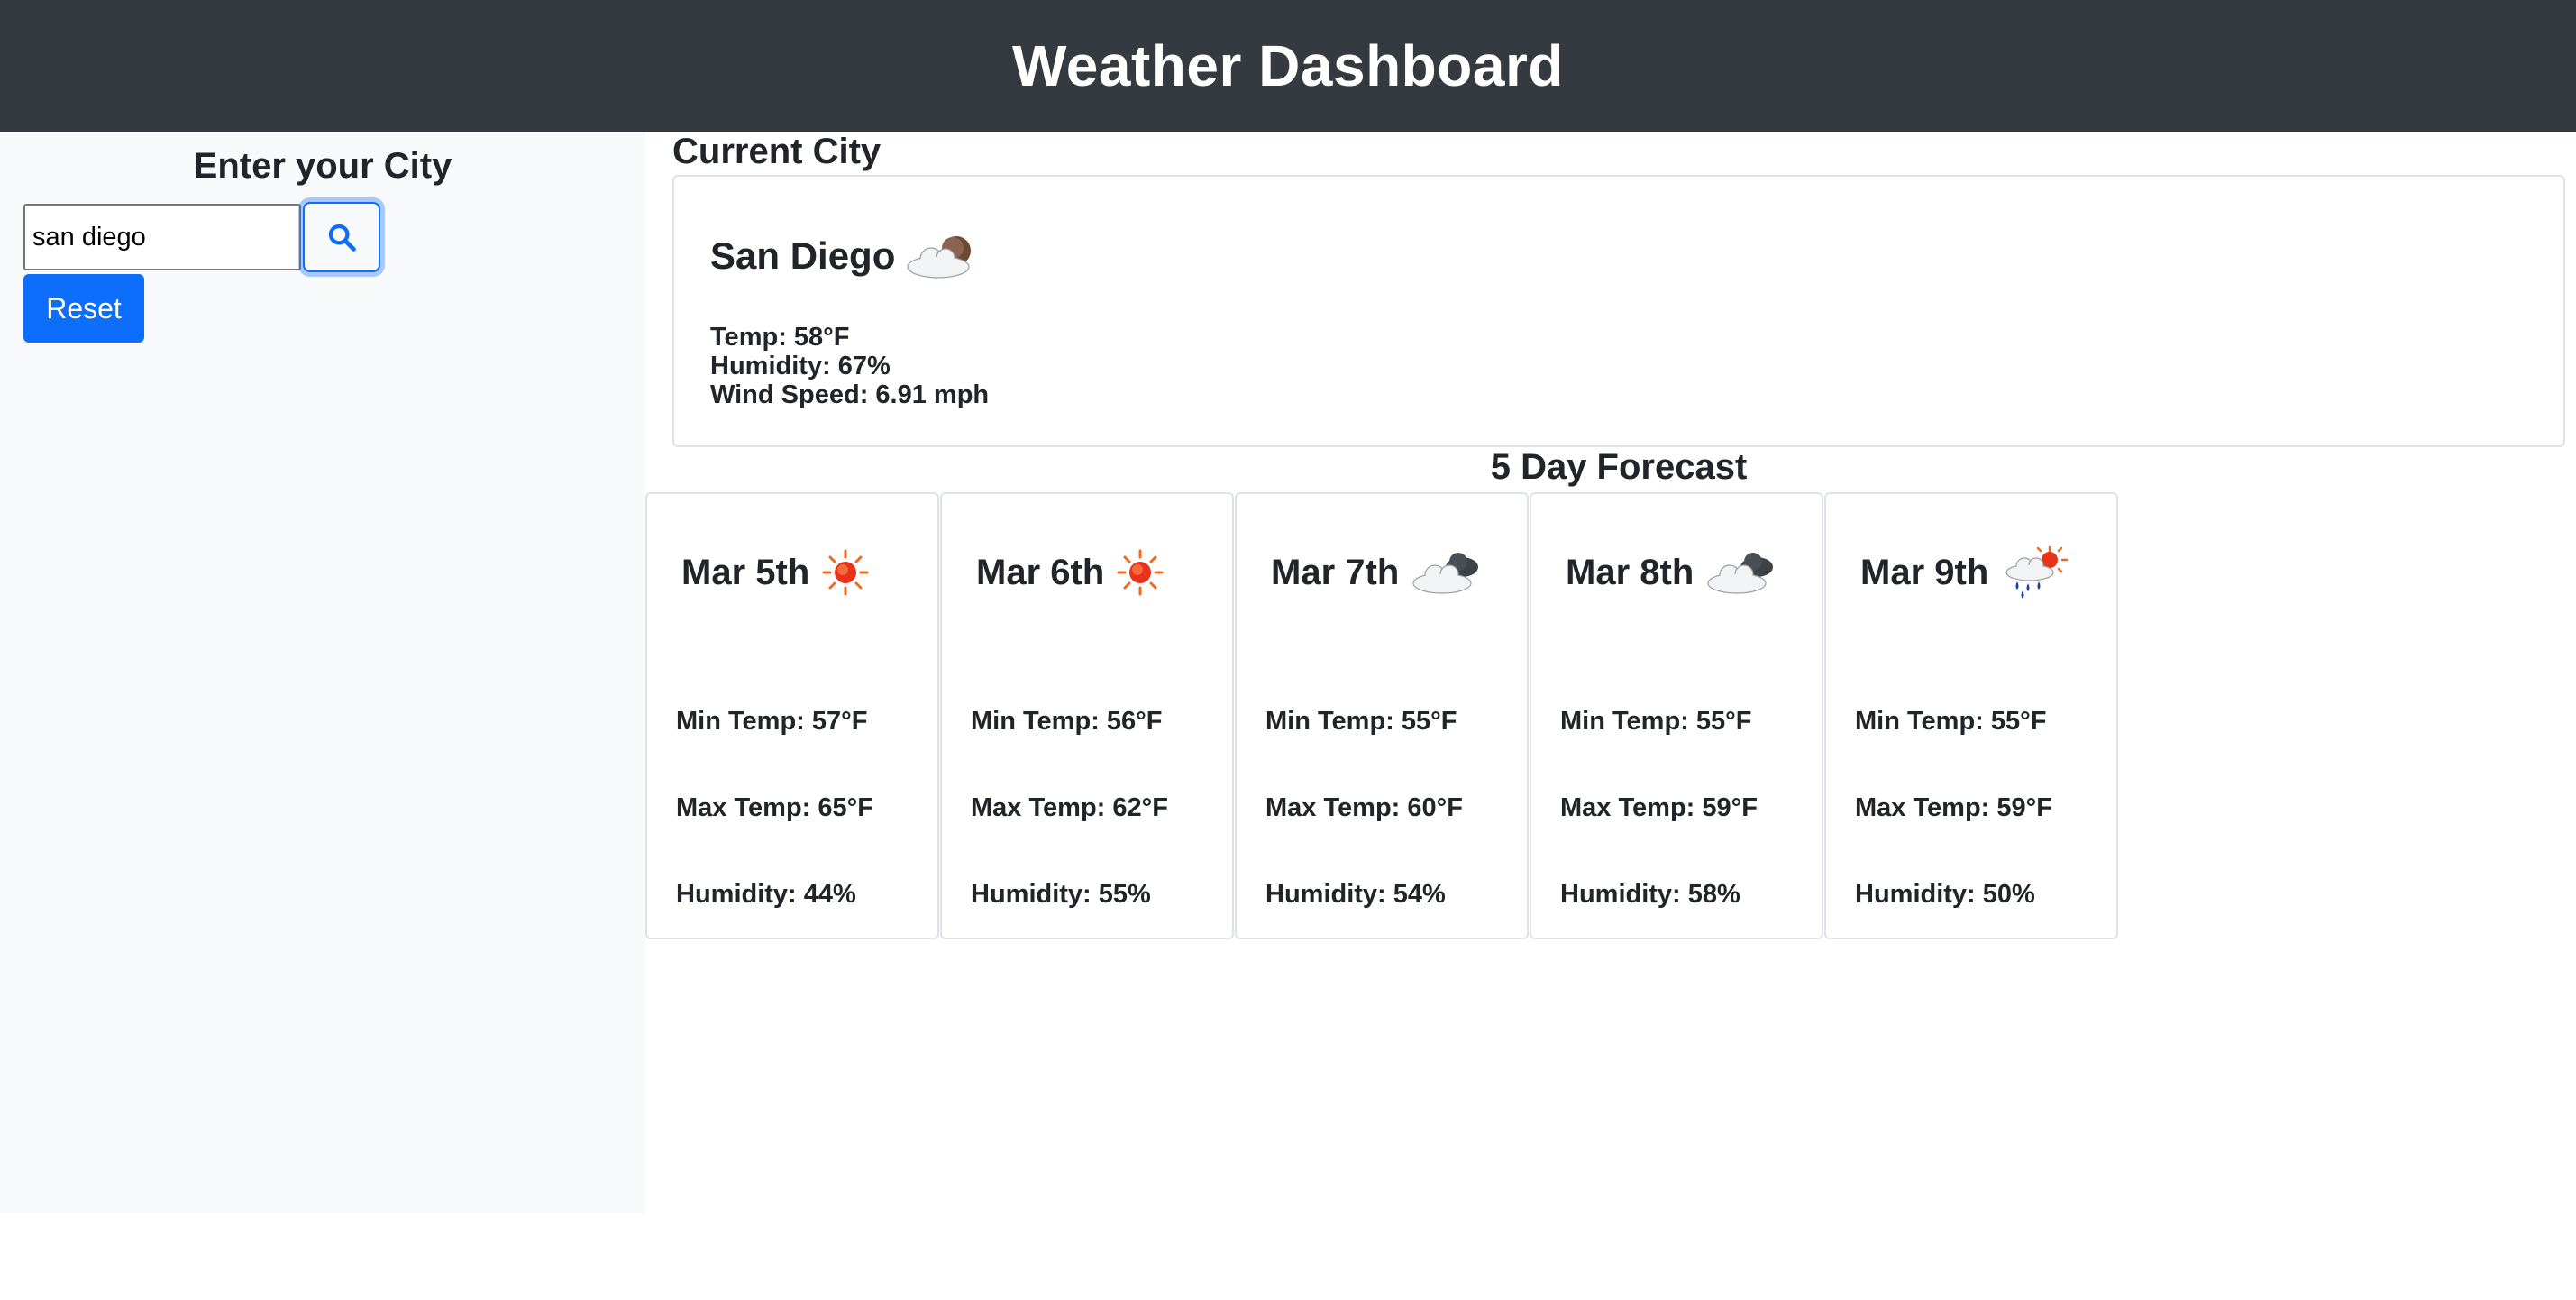  What do you see at coordinates (1945, 894) in the screenshot?
I see `forecast-humidity: Humidity: 50%` at bounding box center [1945, 894].